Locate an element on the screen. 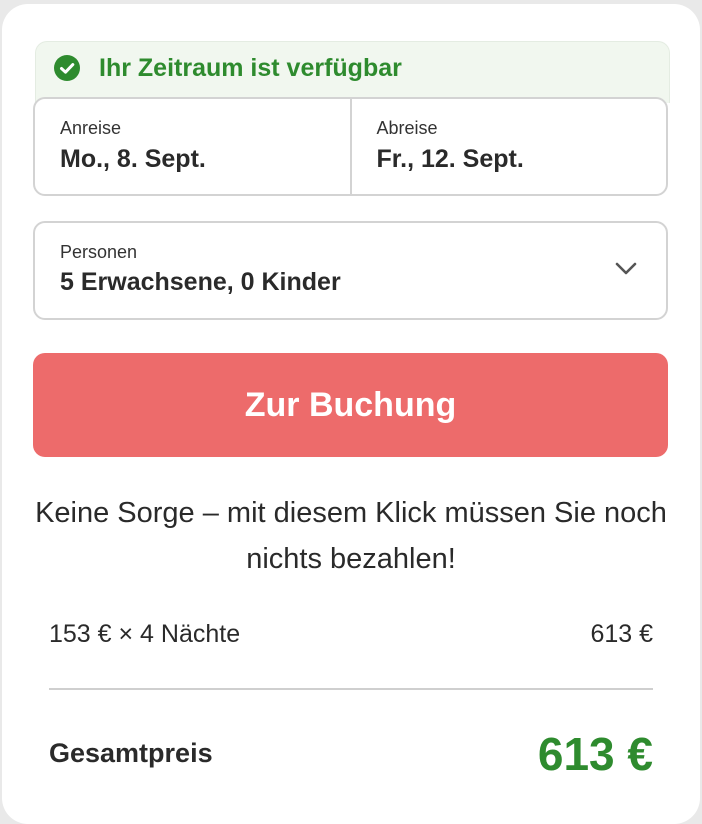 The width and height of the screenshot is (702, 824). departure-date-field: Abreise Fr., 12. Sept. is located at coordinates (508, 146).